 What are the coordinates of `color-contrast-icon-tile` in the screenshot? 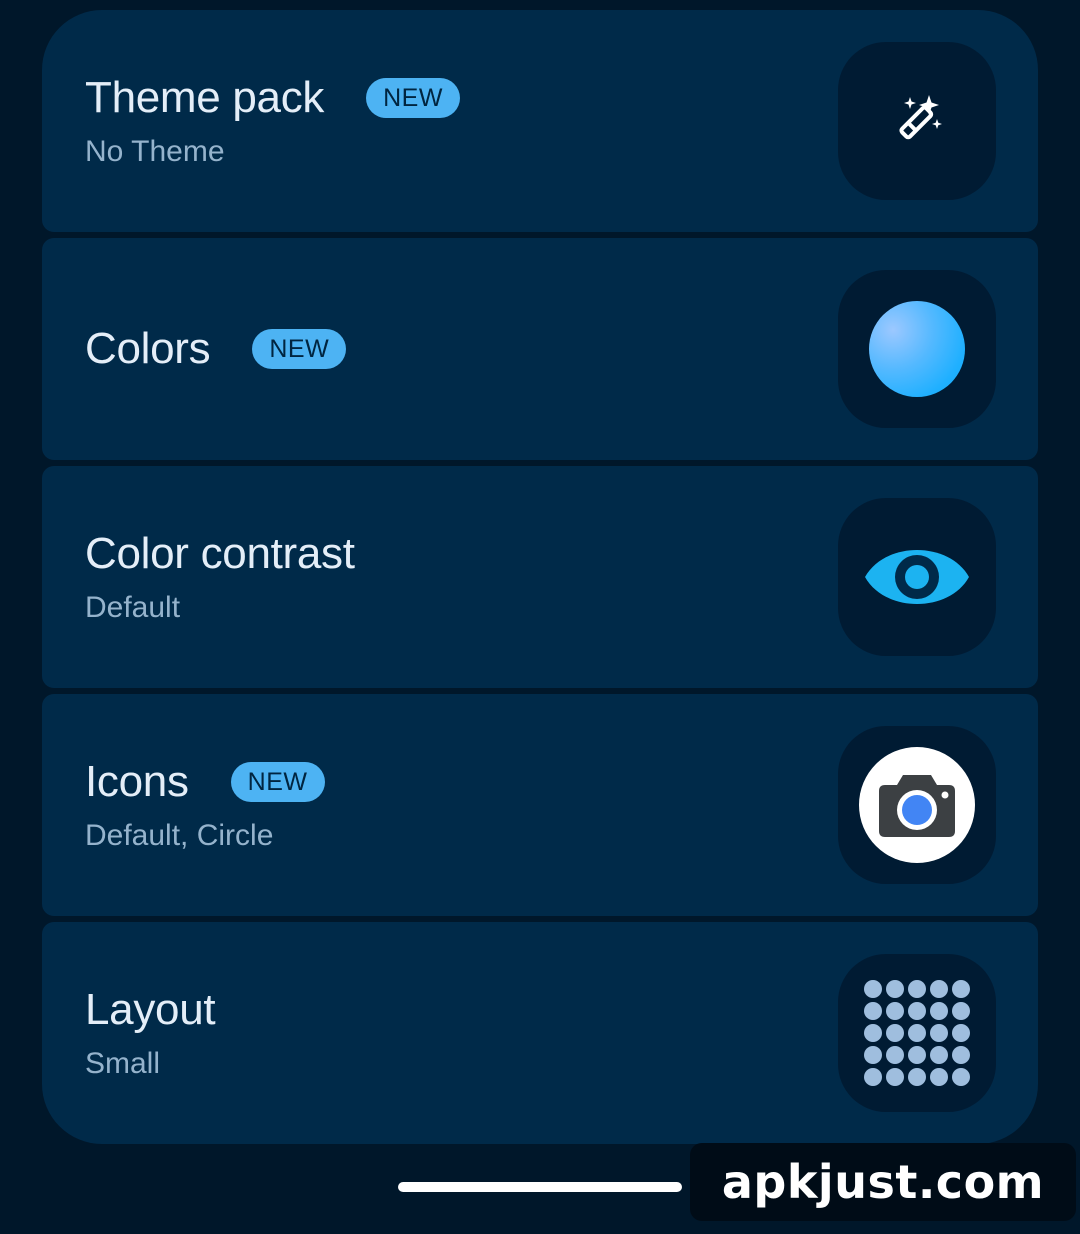 It's located at (917, 577).